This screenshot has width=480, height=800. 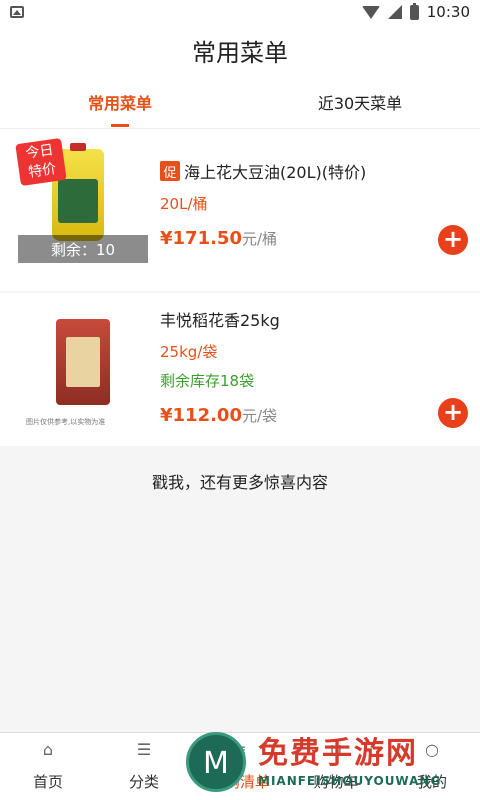 What do you see at coordinates (336, 749) in the screenshot?
I see `cart-icon: ⊔` at bounding box center [336, 749].